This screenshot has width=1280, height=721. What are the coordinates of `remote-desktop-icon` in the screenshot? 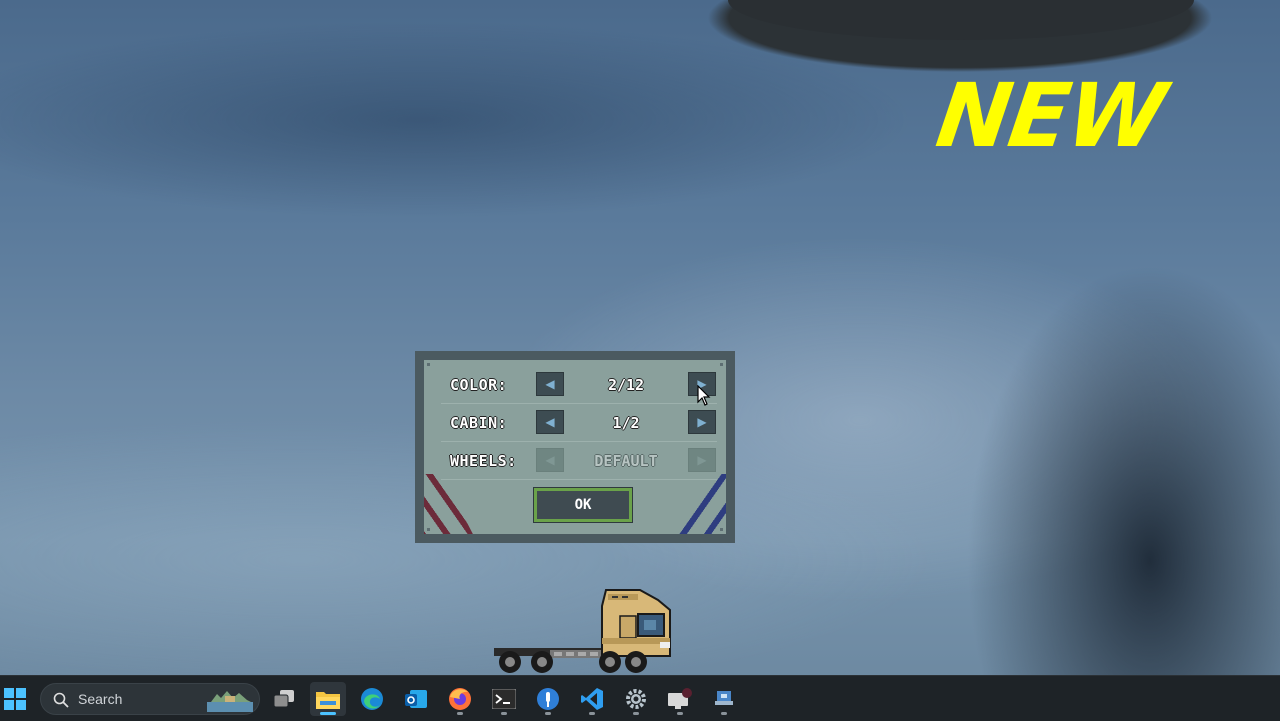 It's located at (680, 698).